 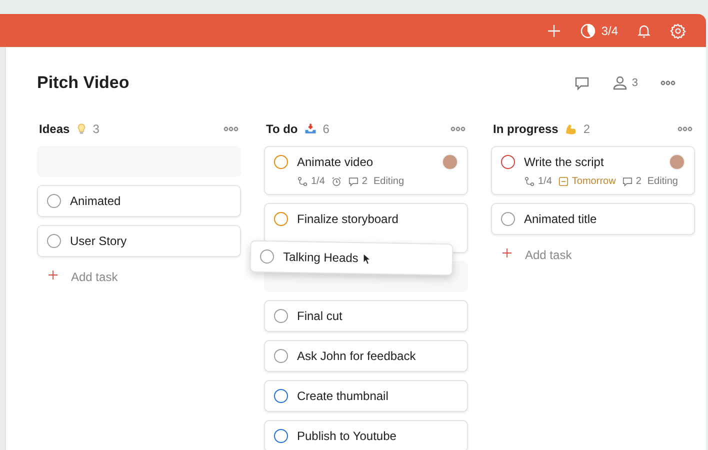 What do you see at coordinates (335, 162) in the screenshot?
I see `task-title: Animate video` at bounding box center [335, 162].